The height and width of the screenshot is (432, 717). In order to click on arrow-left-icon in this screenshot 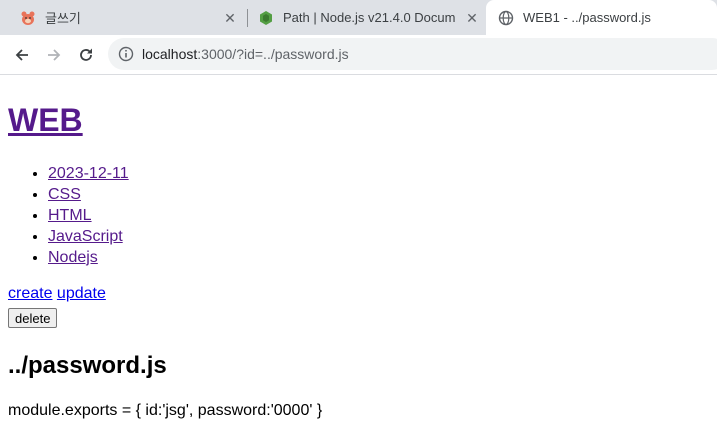, I will do `click(21, 55)`.